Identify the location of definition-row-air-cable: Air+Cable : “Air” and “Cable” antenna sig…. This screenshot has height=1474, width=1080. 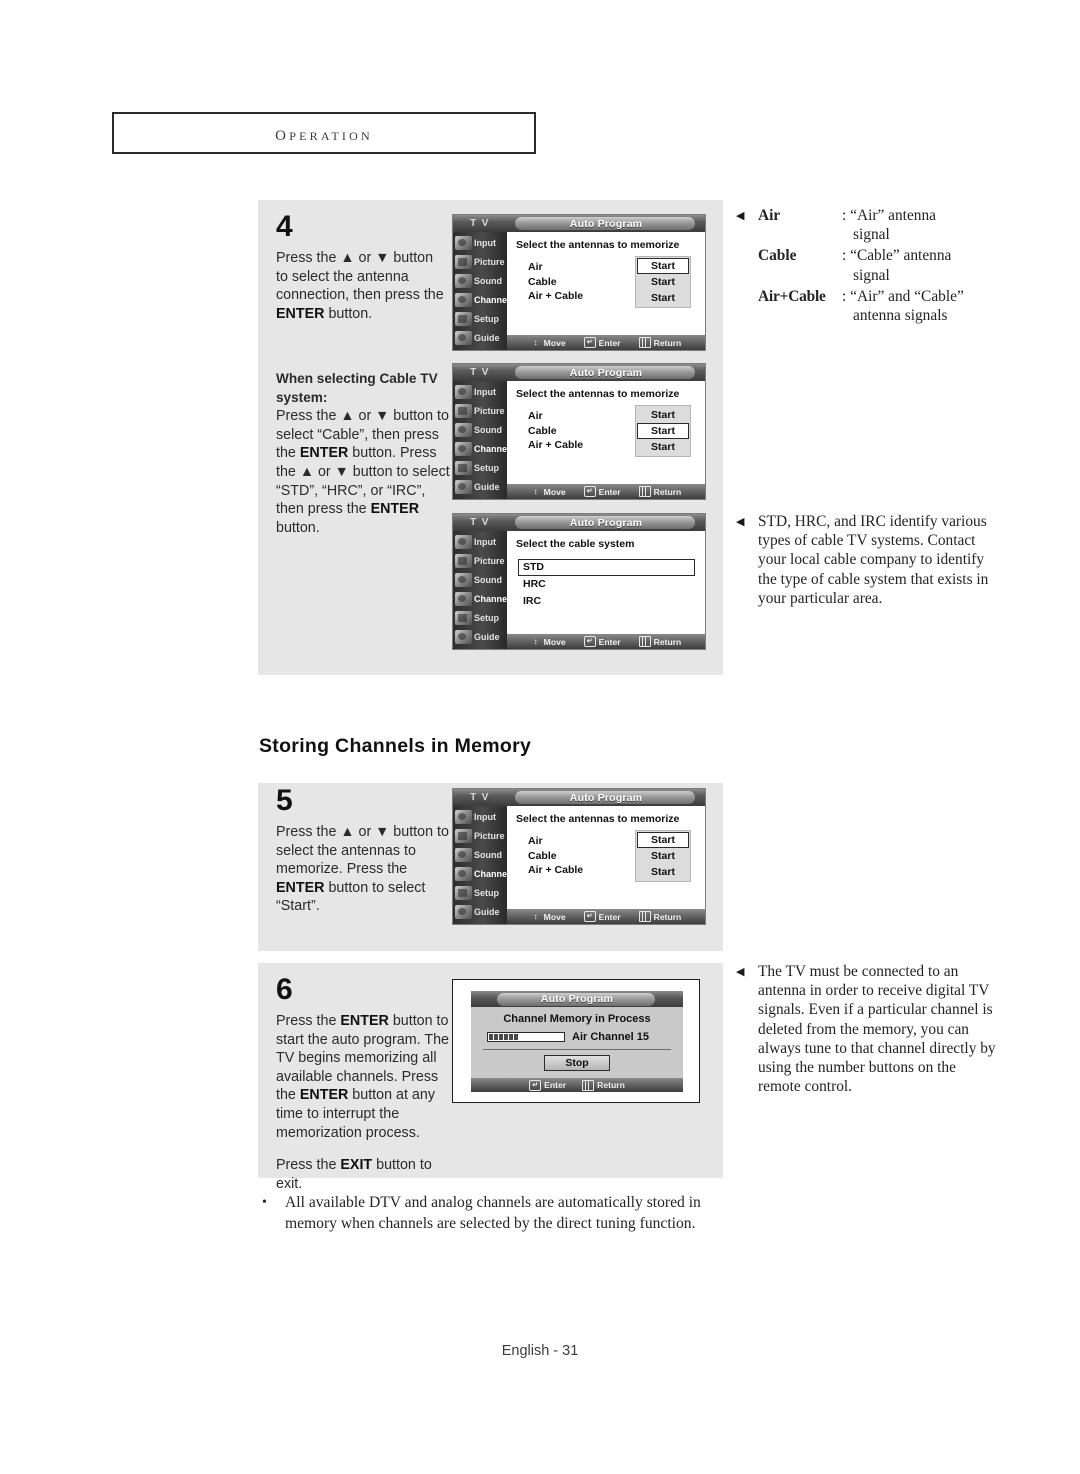
(881, 306).